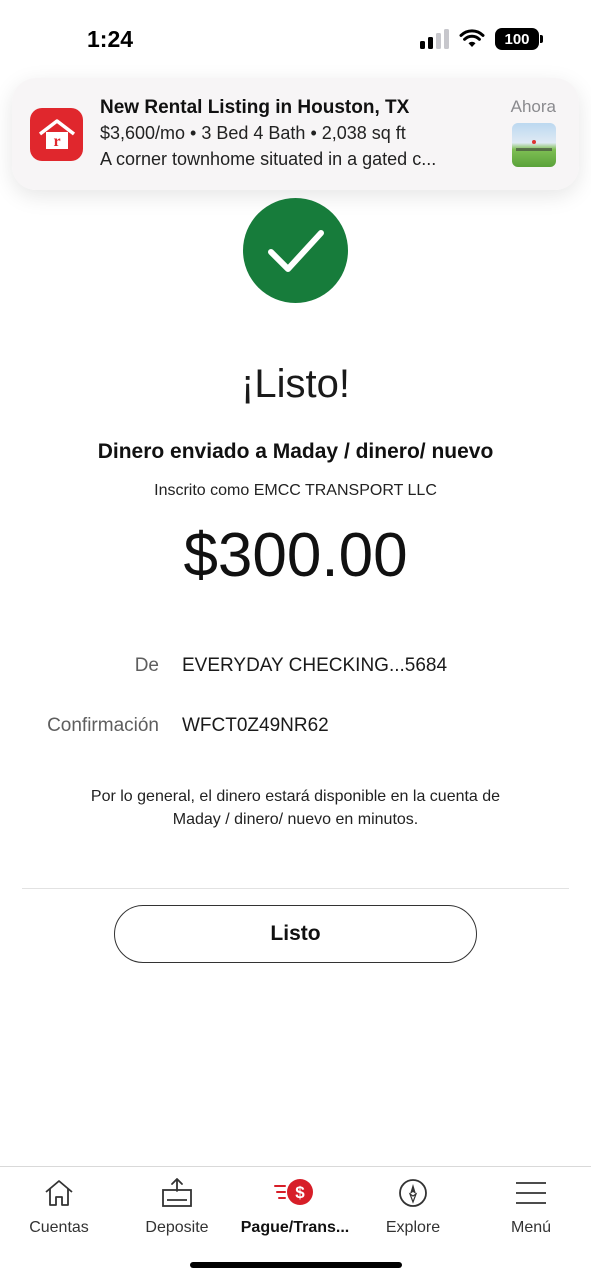  What do you see at coordinates (59, 1227) in the screenshot?
I see `tab-label: Cuentas` at bounding box center [59, 1227].